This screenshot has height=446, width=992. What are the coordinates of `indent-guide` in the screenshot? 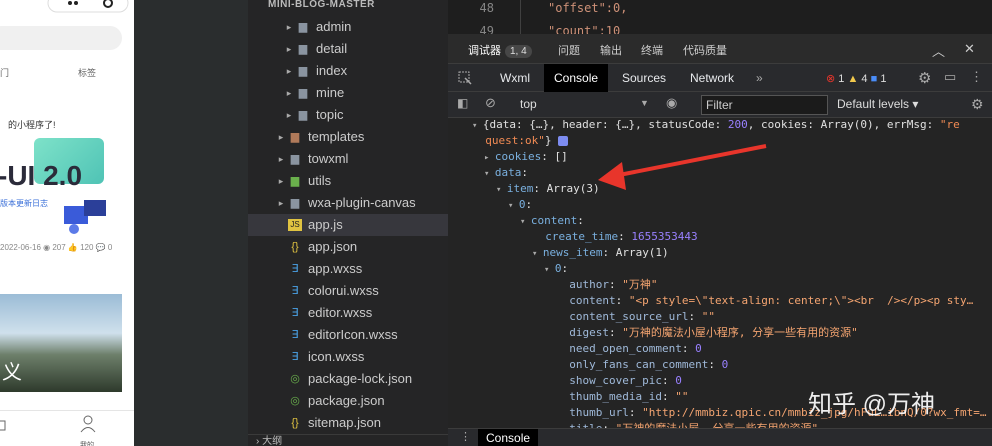 It's located at (520, 17).